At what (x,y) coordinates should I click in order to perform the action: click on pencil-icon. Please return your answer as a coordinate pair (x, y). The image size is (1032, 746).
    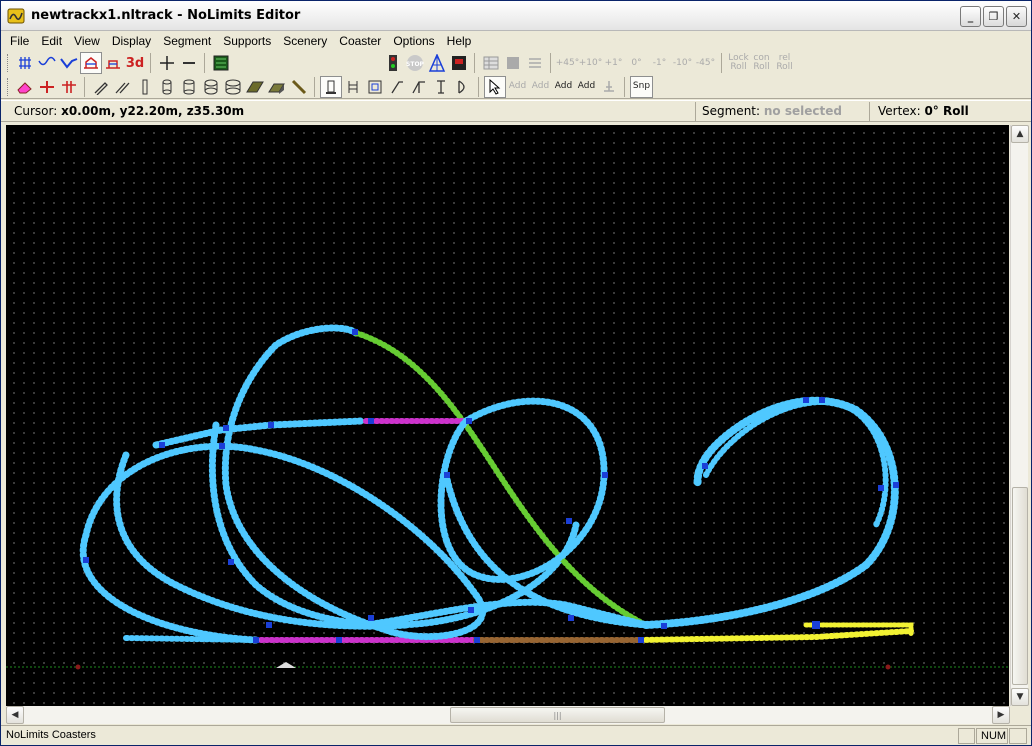
    Looking at the image, I should click on (101, 87).